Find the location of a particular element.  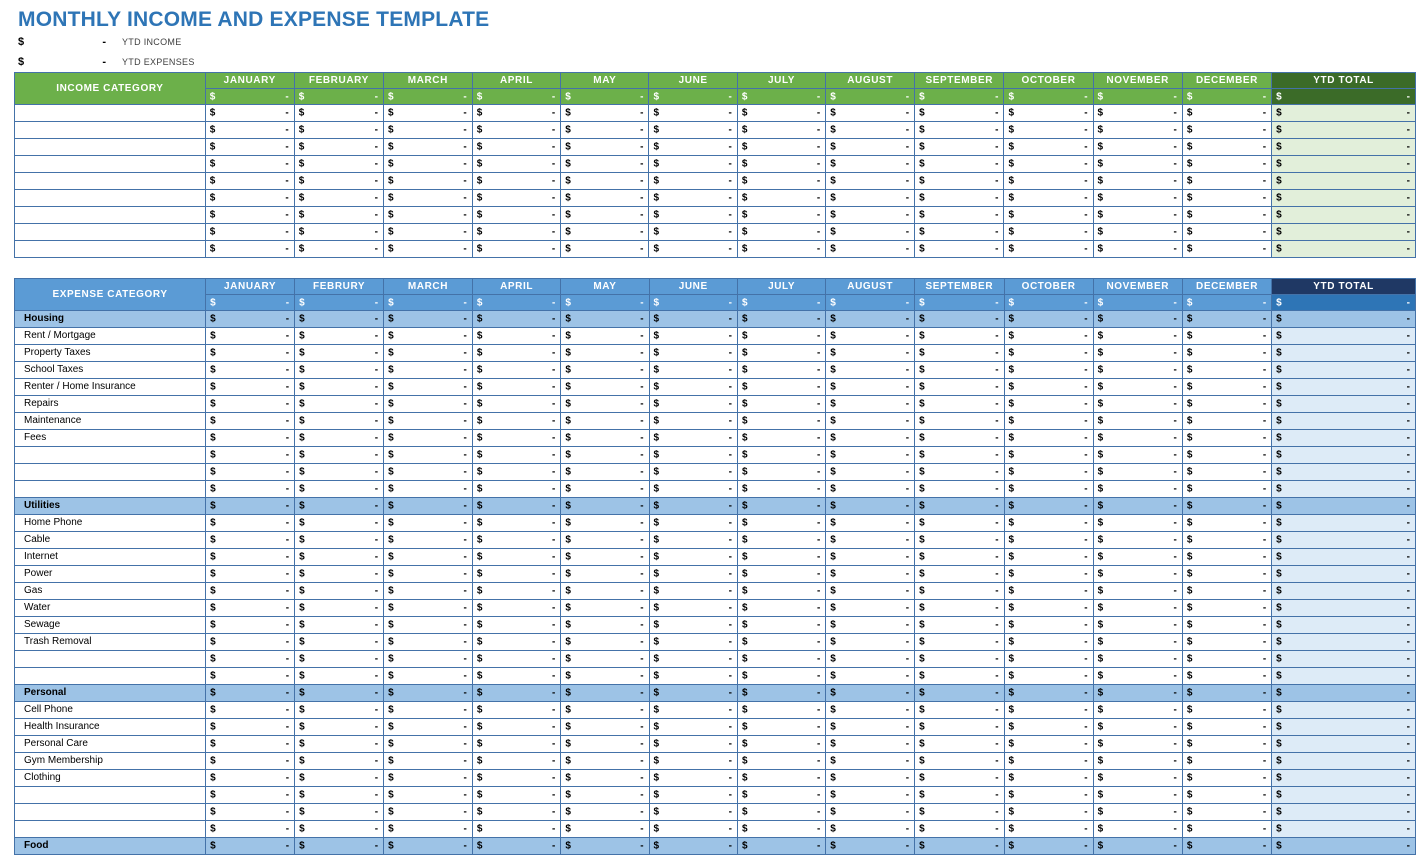

column-total-march: $ - is located at coordinates (427, 96).